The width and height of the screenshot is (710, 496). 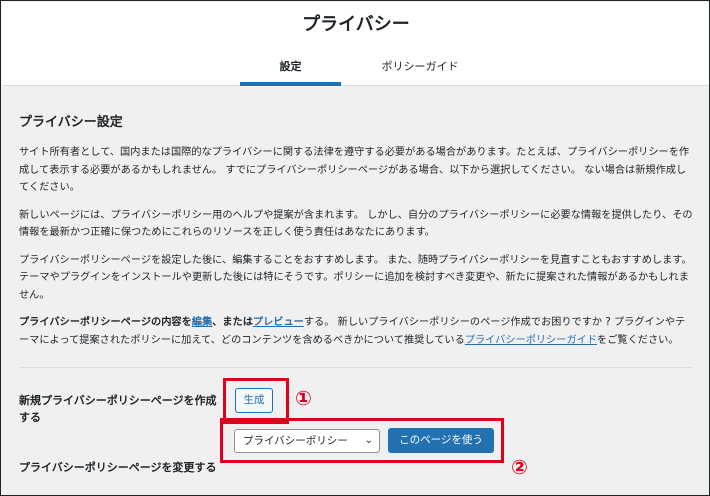 I want to click on annotation-marker-2: ②, so click(x=519, y=467).